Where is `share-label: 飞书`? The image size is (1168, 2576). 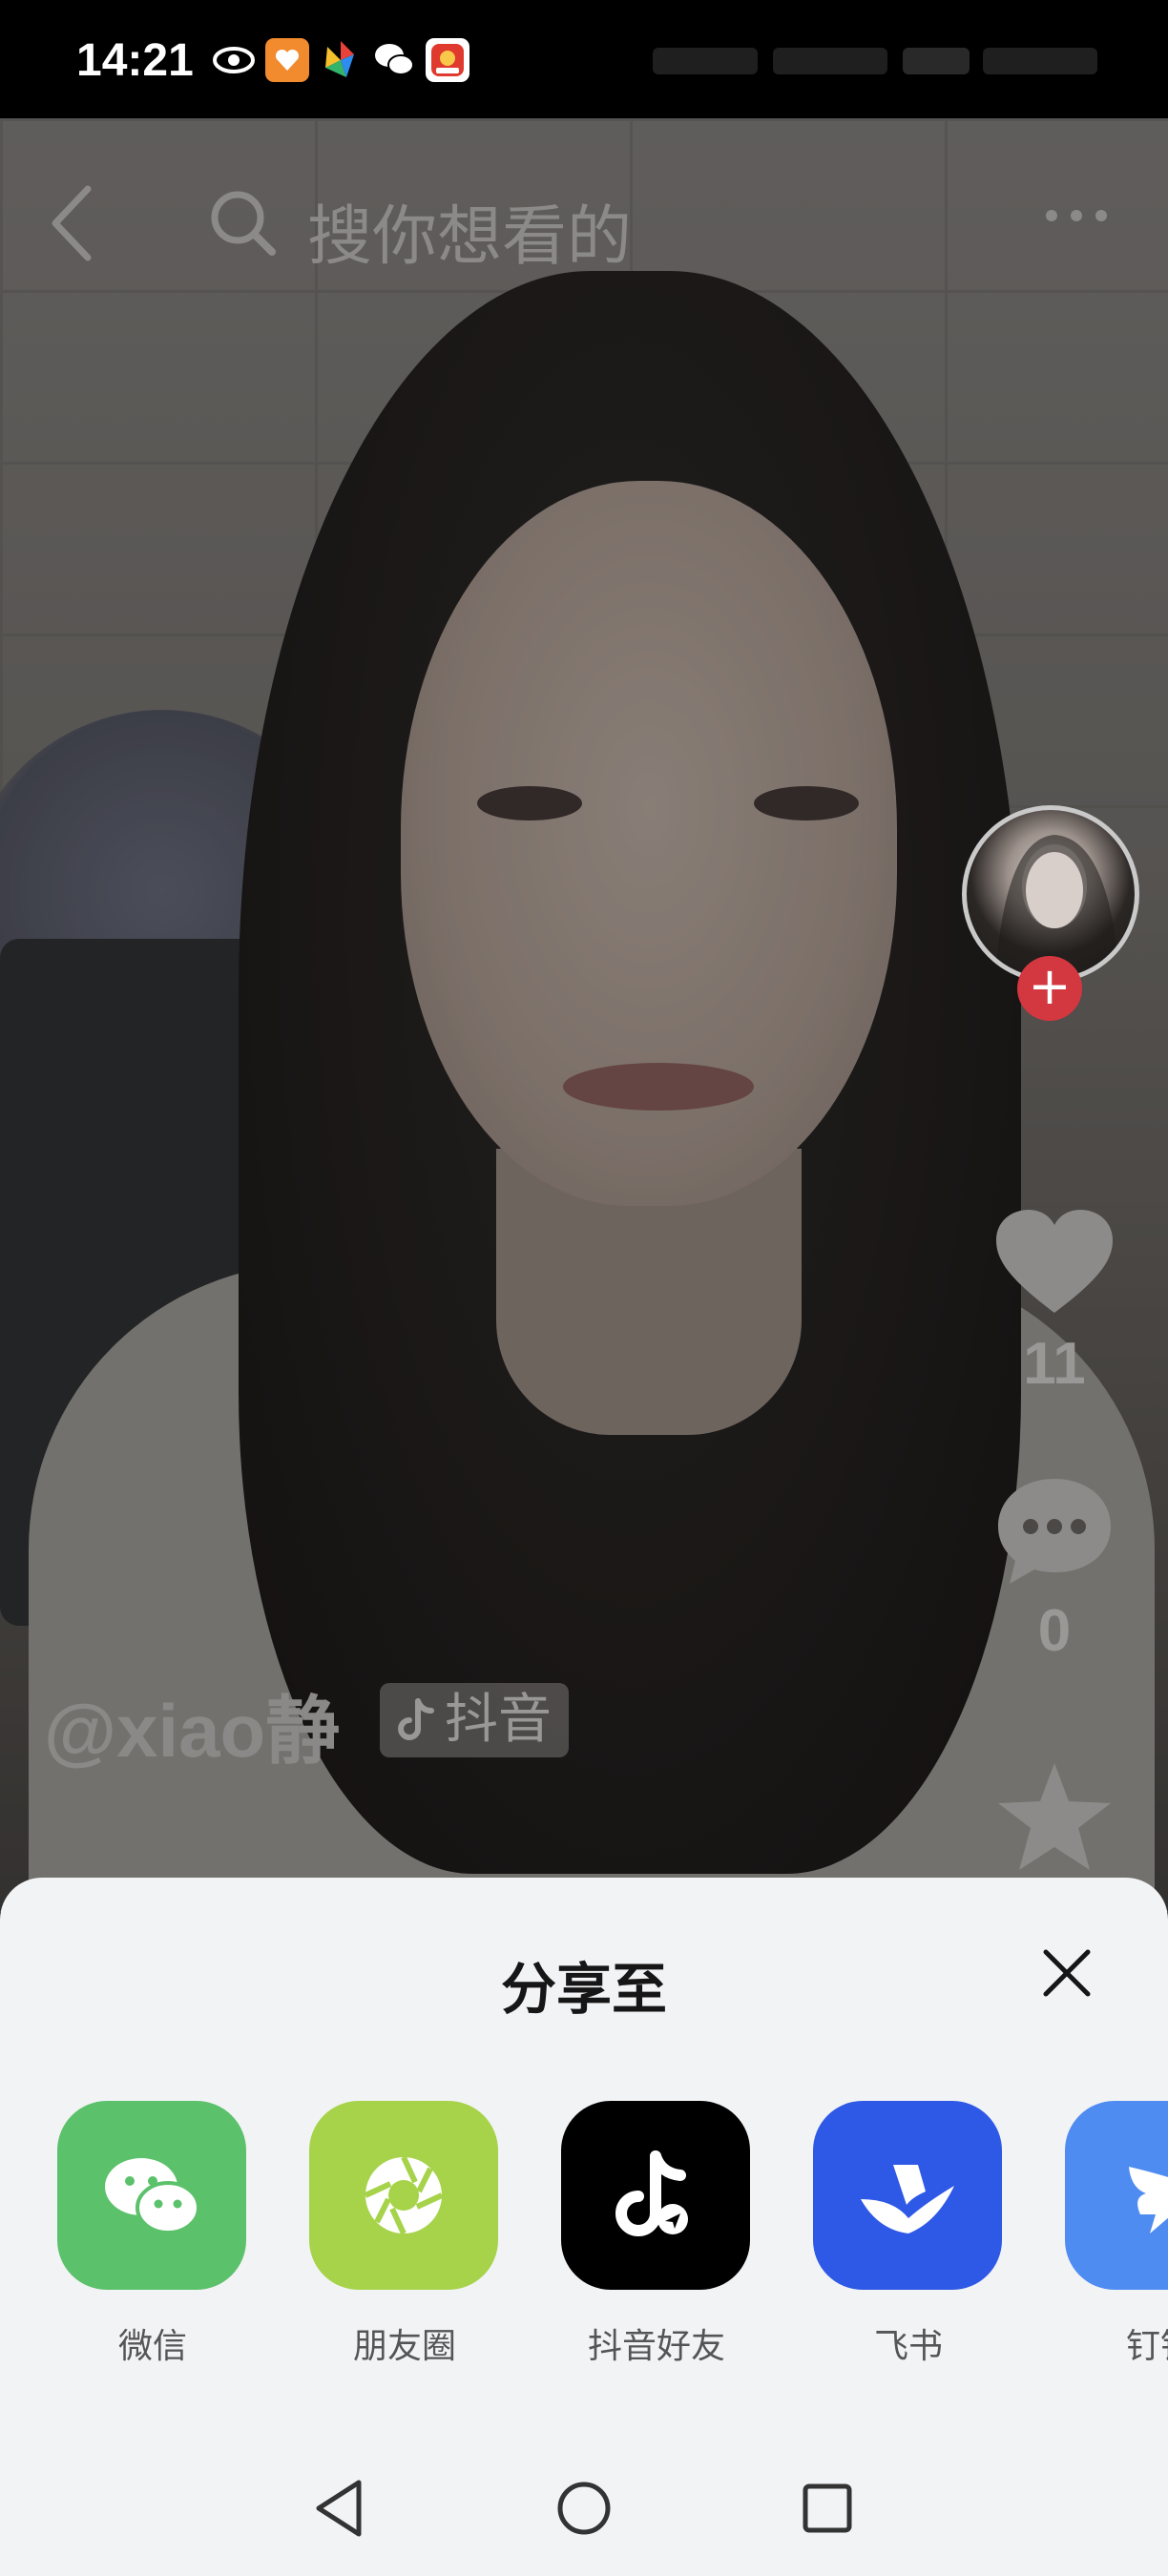 share-label: 飞书 is located at coordinates (908, 2346).